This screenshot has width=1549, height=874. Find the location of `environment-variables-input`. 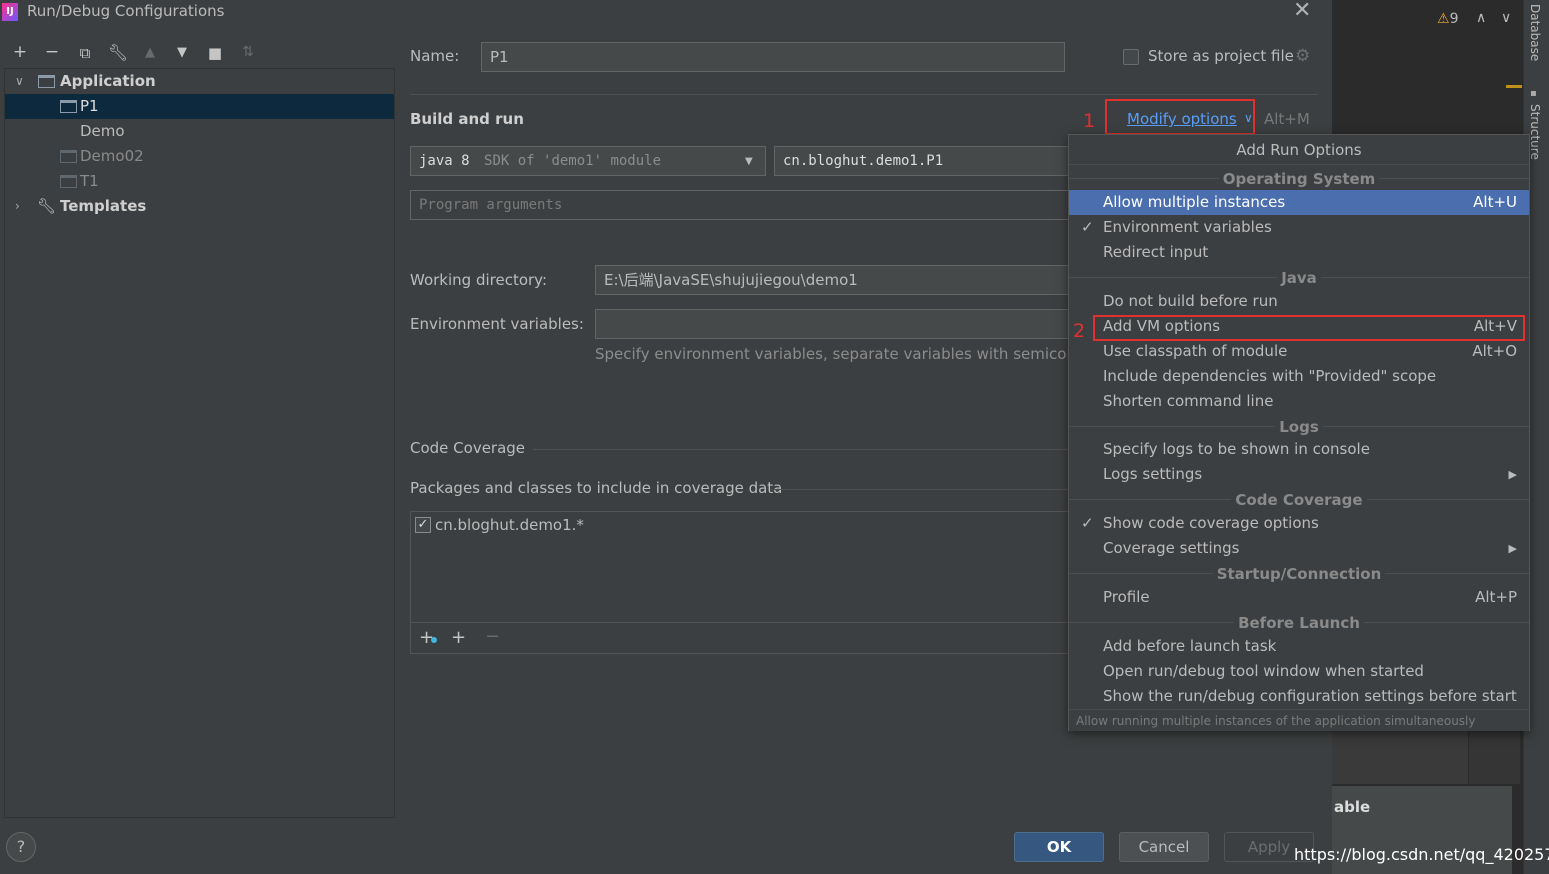

environment-variables-input is located at coordinates (832, 324).